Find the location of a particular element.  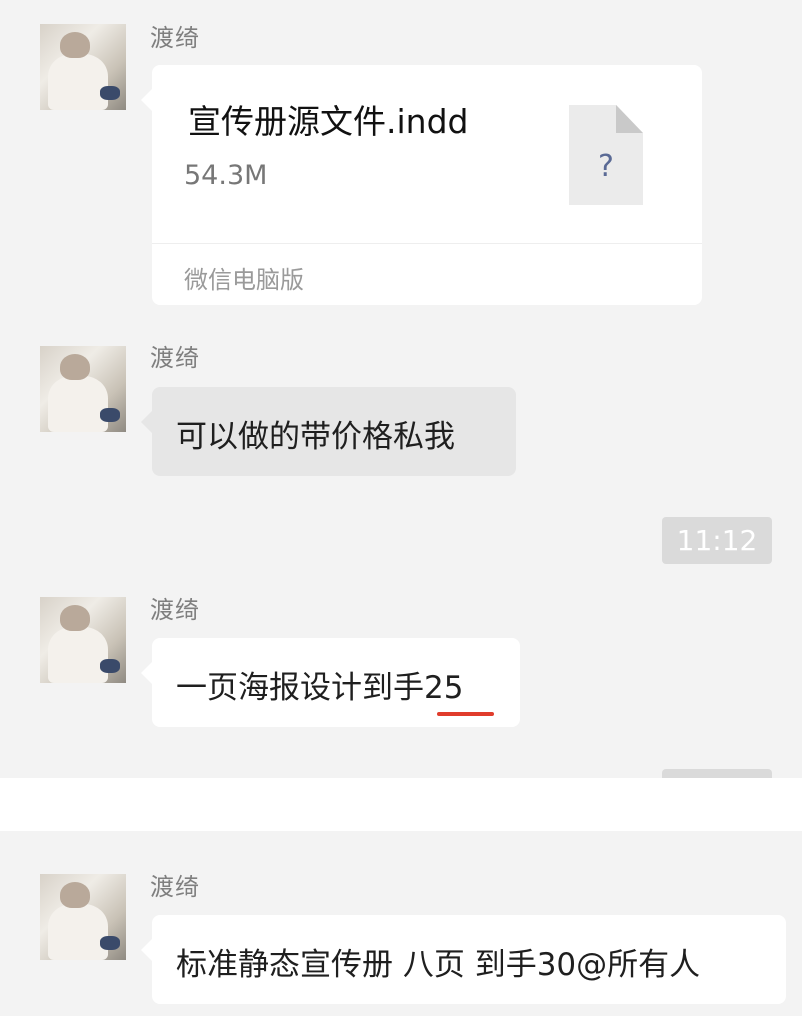

highlight-underline is located at coordinates (465, 714).